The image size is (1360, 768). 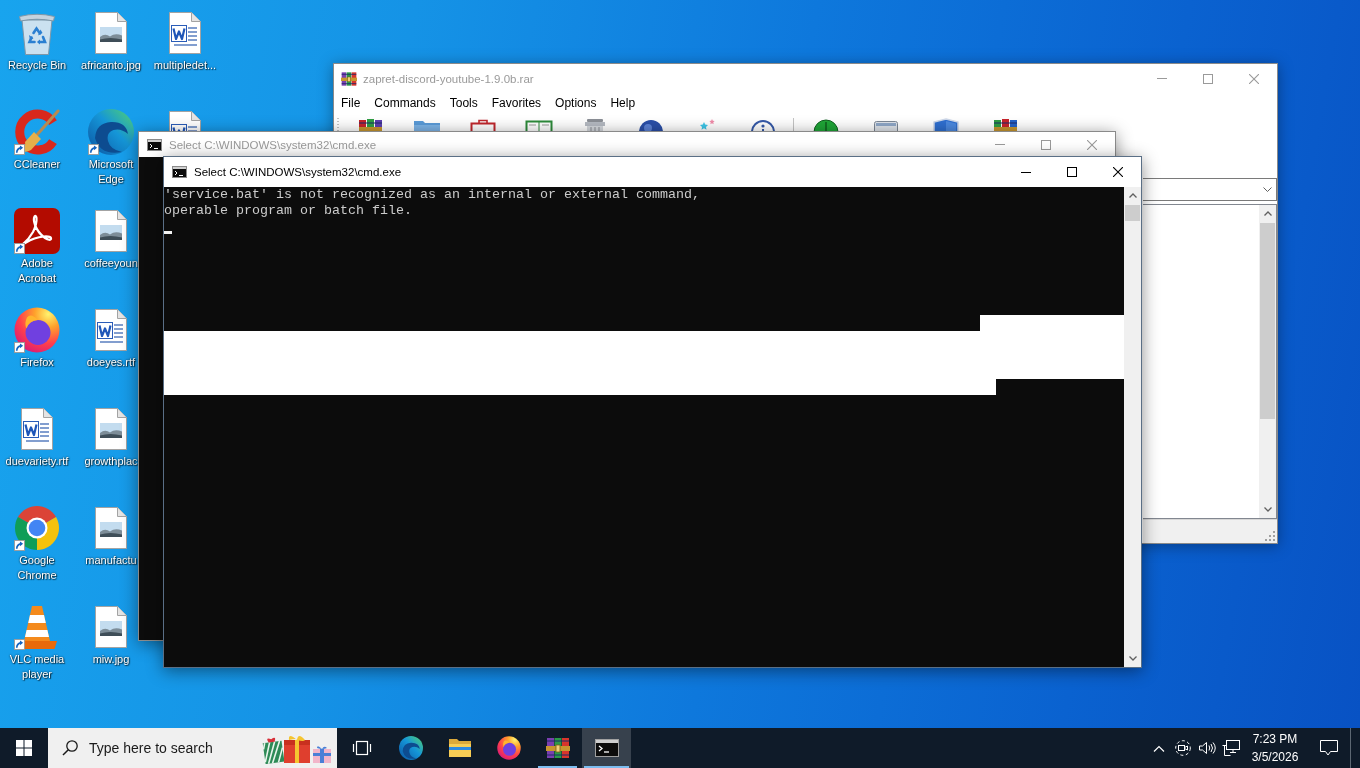 What do you see at coordinates (1231, 748) in the screenshot?
I see `network-icon` at bounding box center [1231, 748].